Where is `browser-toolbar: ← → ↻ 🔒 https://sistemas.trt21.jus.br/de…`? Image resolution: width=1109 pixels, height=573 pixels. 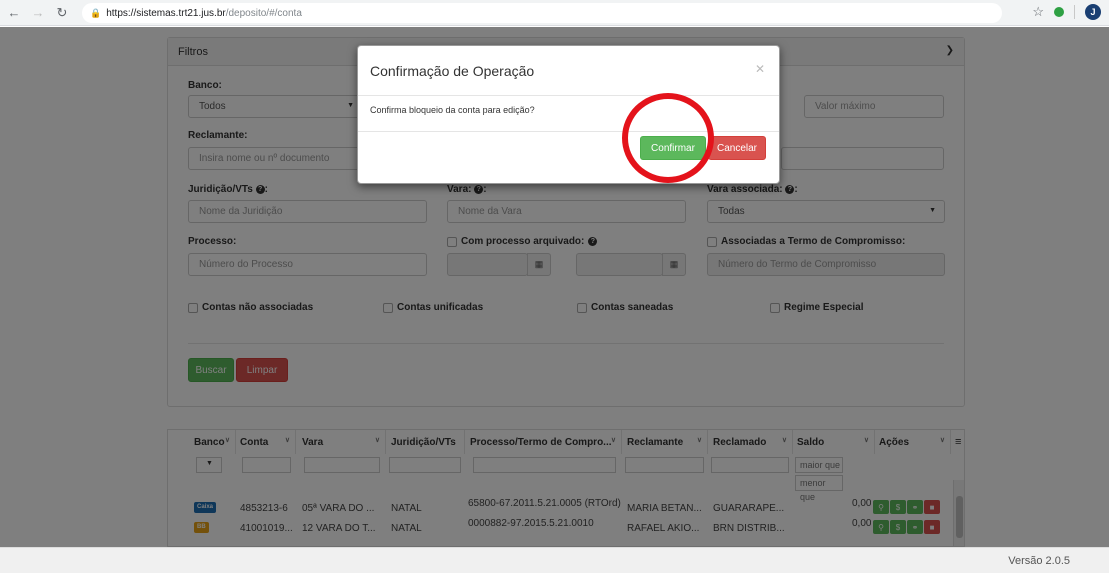
browser-toolbar: ← → ↻ 🔒 https://sistemas.trt21.jus.br/de… is located at coordinates (554, 13).